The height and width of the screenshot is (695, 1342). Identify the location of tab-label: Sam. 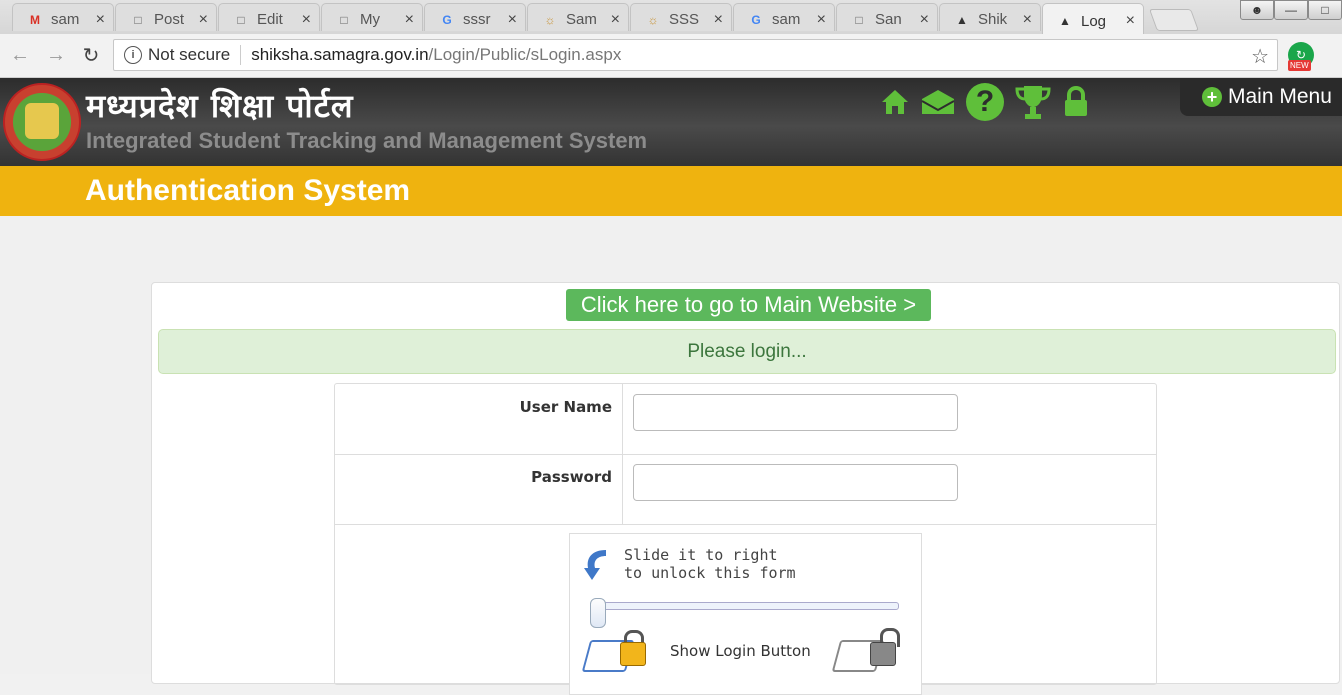
(581, 19).